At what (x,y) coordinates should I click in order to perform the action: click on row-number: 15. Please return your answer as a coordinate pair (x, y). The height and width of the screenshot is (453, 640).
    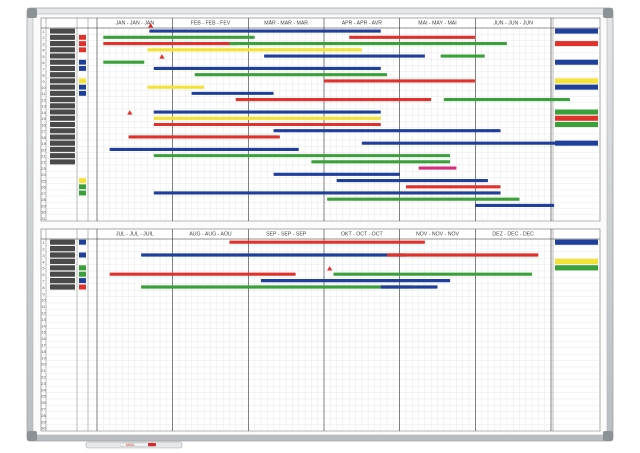
    Looking at the image, I should click on (43, 118).